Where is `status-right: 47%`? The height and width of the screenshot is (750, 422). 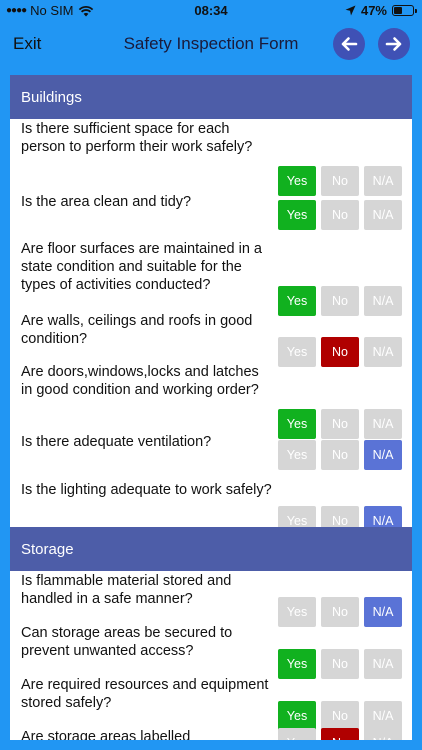 status-right: 47% is located at coordinates (381, 10).